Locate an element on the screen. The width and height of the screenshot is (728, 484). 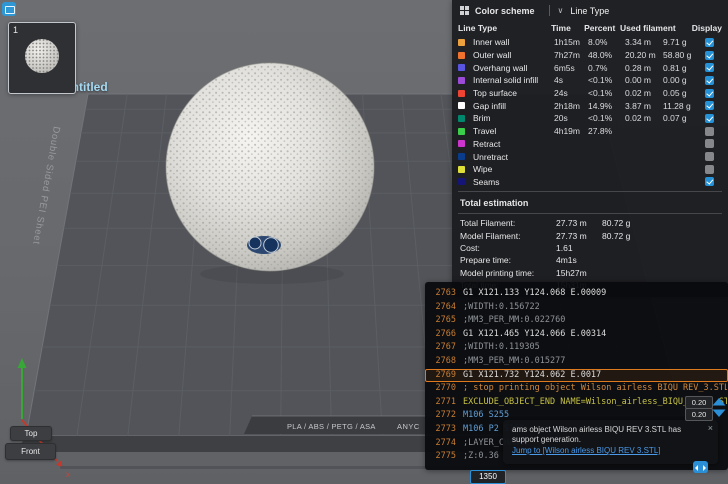
time-value: 24s is located at coordinates (561, 93).